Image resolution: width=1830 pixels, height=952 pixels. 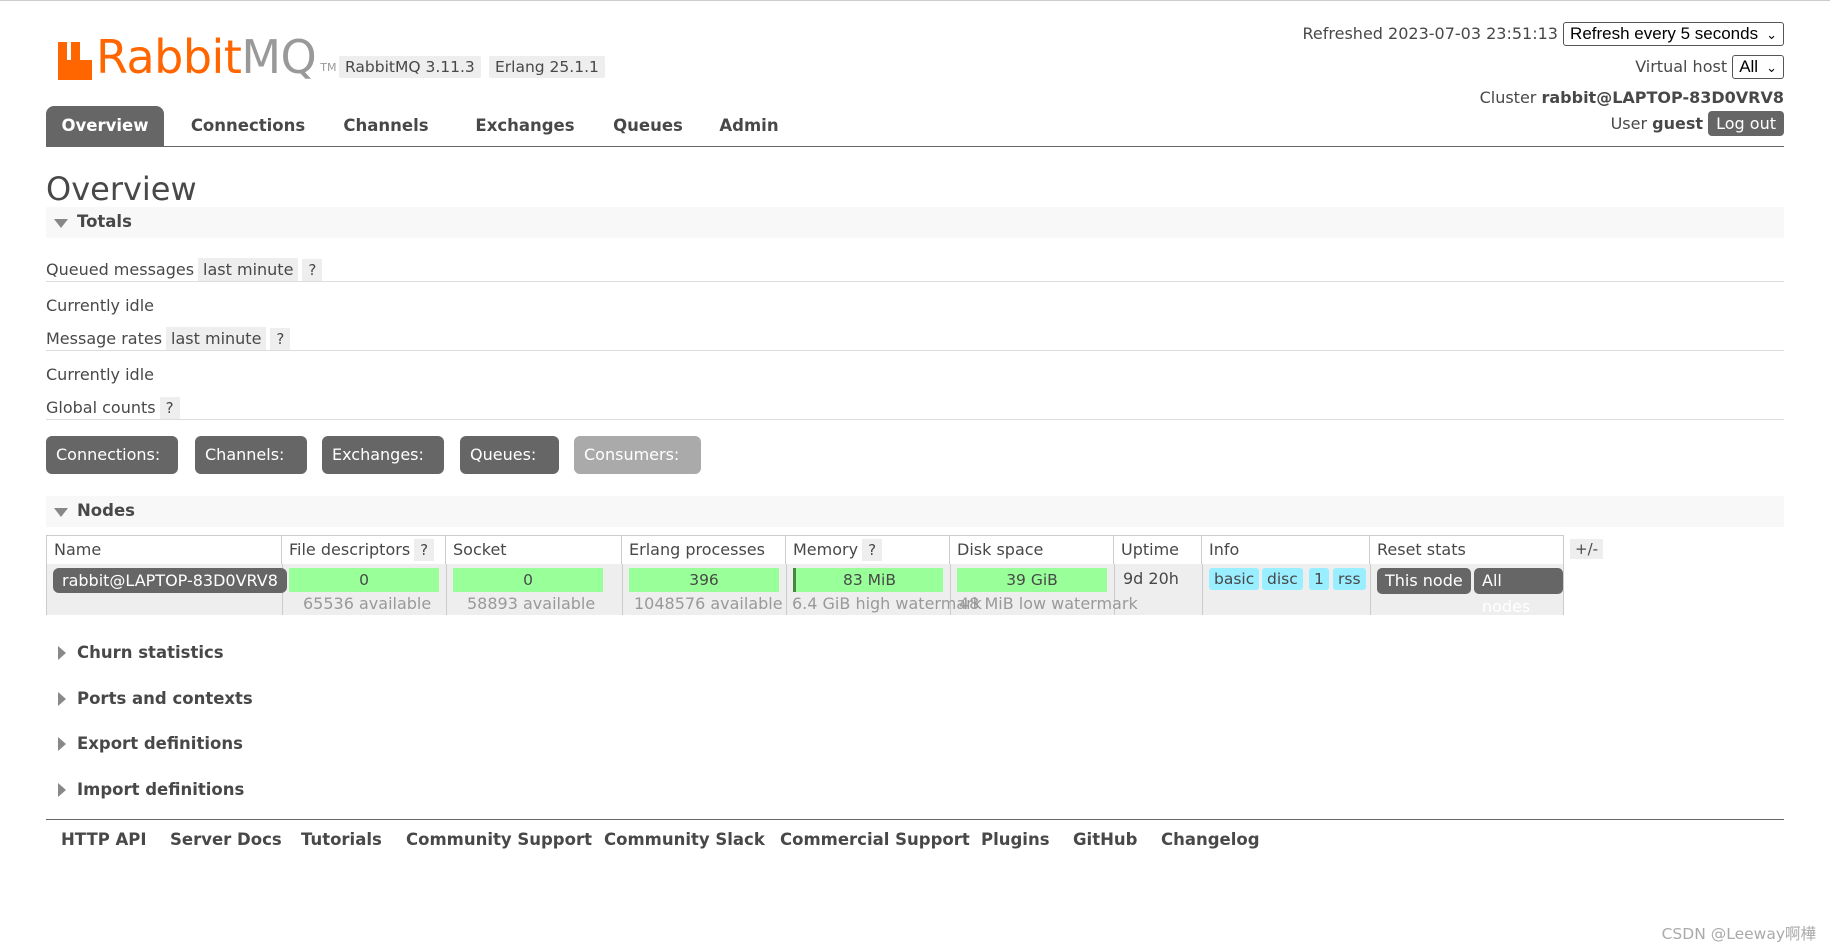 What do you see at coordinates (915, 819) in the screenshot?
I see `footer-divider` at bounding box center [915, 819].